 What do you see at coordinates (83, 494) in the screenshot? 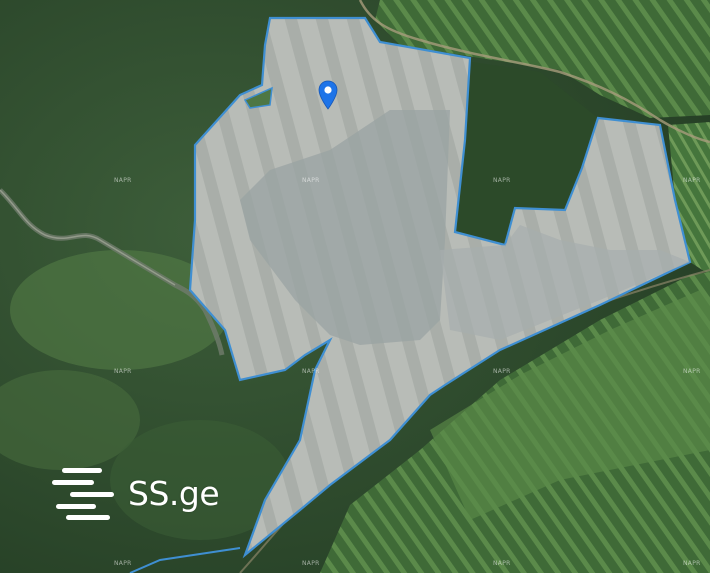
I see `ss-lines-icon` at bounding box center [83, 494].